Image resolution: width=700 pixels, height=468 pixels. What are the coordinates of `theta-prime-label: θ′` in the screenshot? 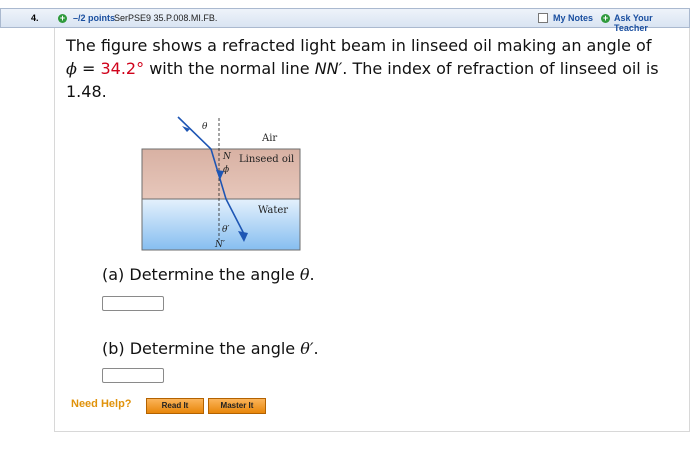 It's located at (225, 230).